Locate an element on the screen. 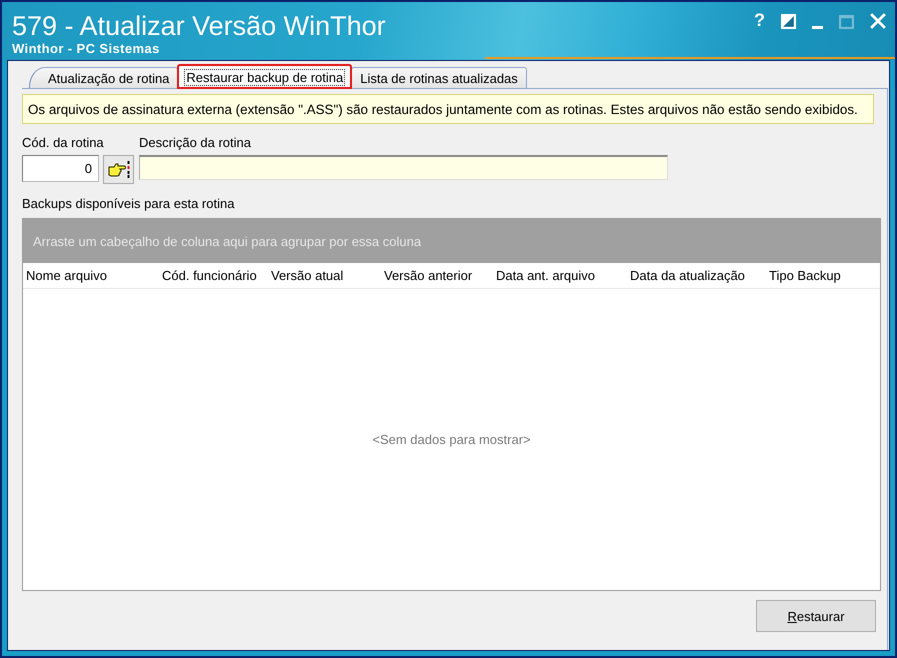  column-header: Data ant. arquivo is located at coordinates (546, 275).